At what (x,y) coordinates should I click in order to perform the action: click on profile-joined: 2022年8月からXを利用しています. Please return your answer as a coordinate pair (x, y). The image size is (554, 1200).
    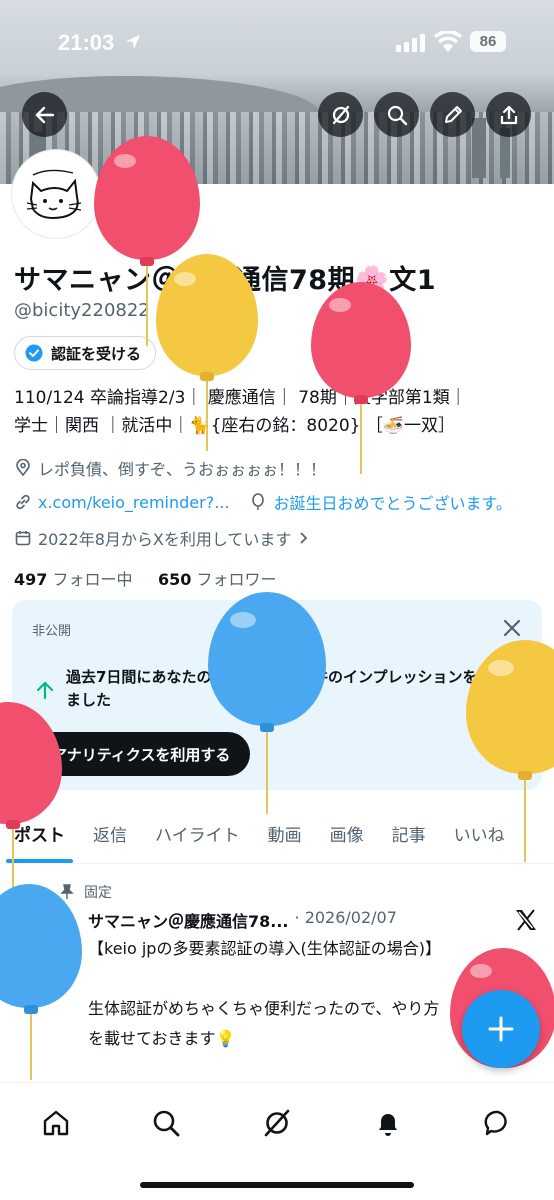
    Looking at the image, I should click on (161, 538).